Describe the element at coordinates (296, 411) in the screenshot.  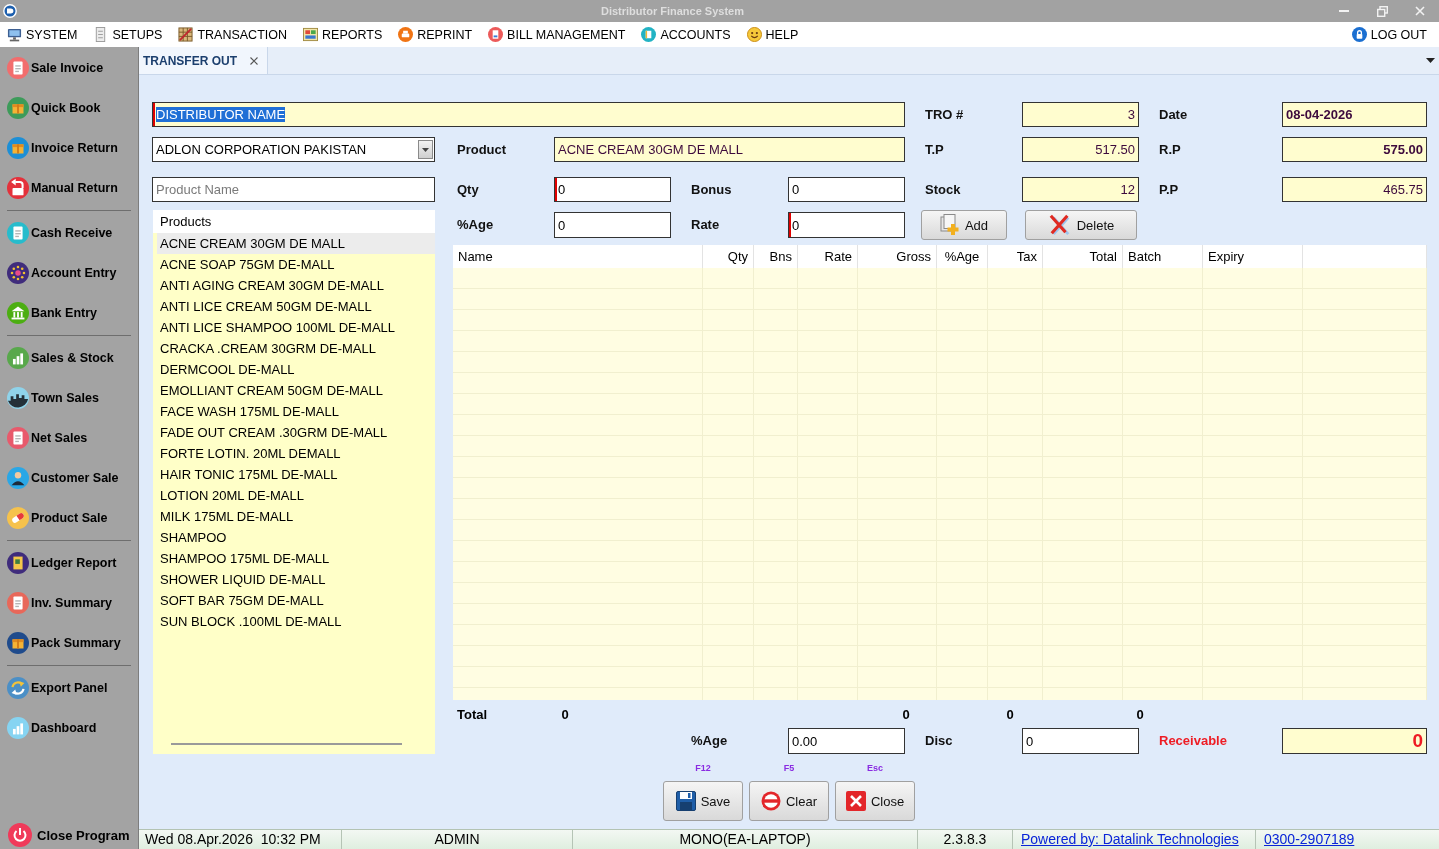
I see `list-item: FACE WASH 175ML DE-MALL` at that location.